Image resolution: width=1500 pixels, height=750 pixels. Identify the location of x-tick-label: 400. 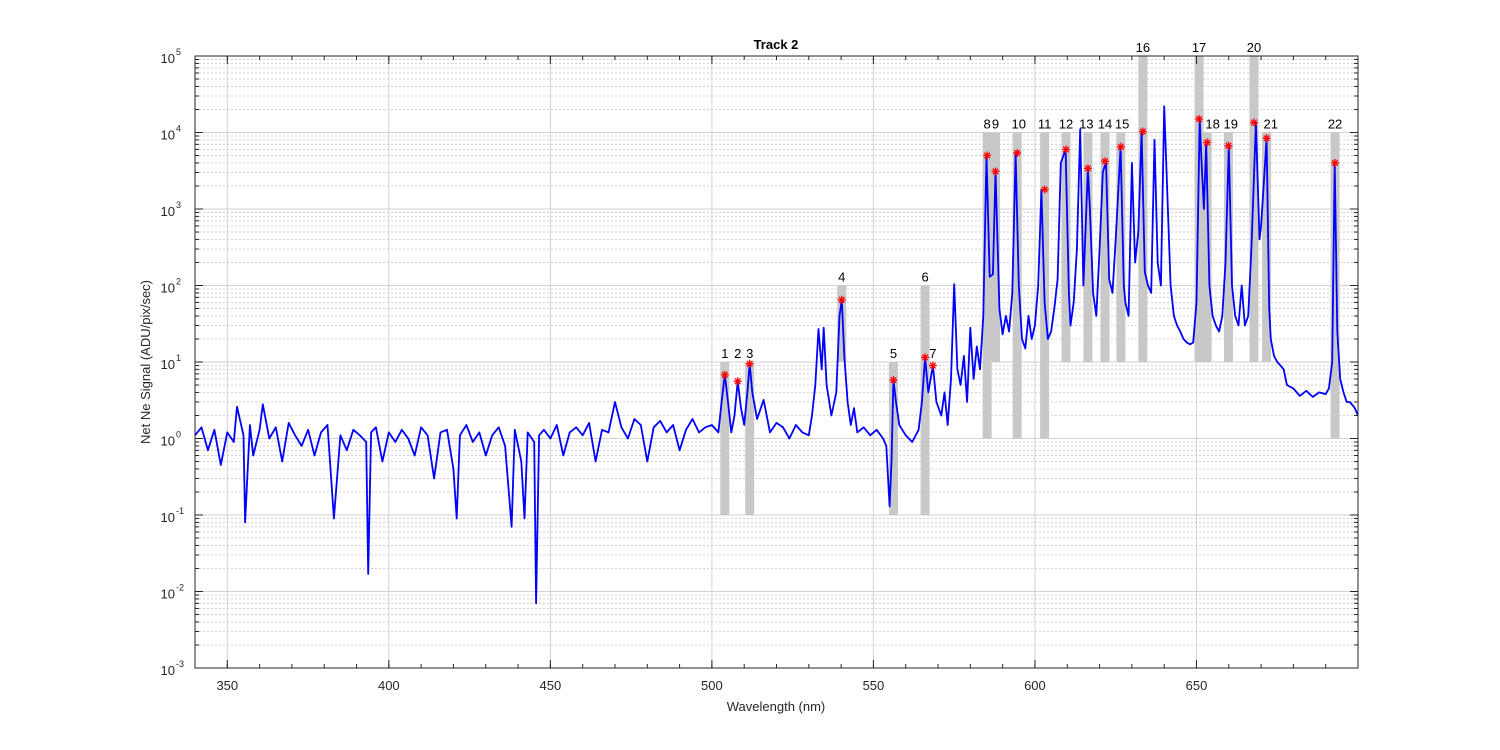
(389, 685).